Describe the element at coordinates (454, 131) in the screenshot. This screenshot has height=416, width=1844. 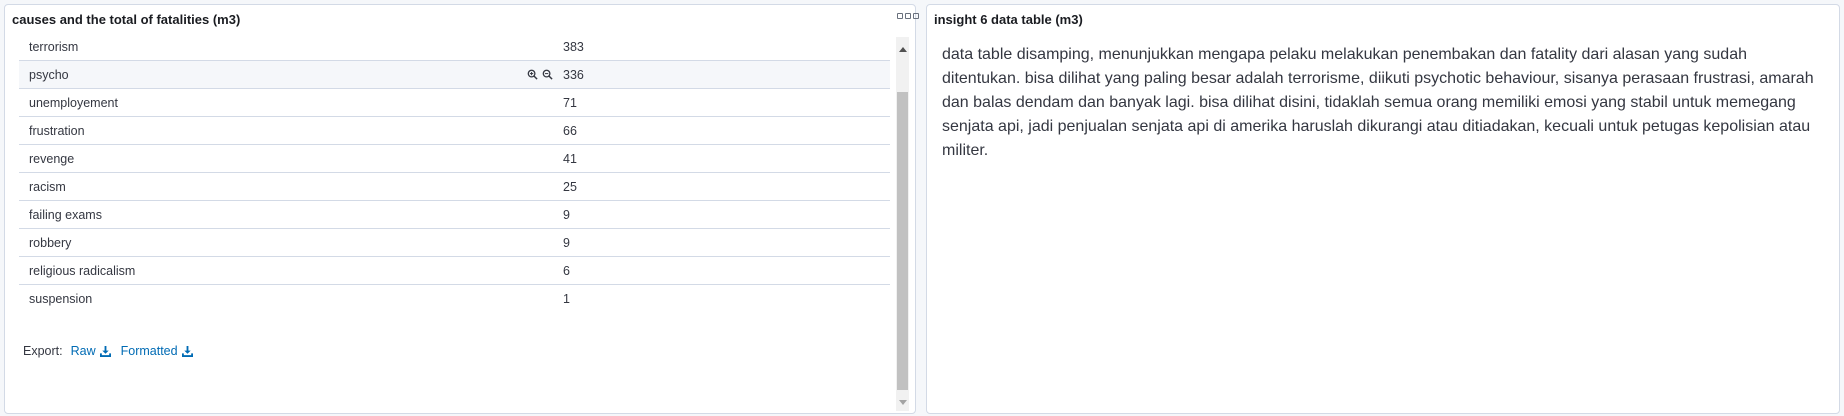
I see `table-row: frustration 66` at that location.